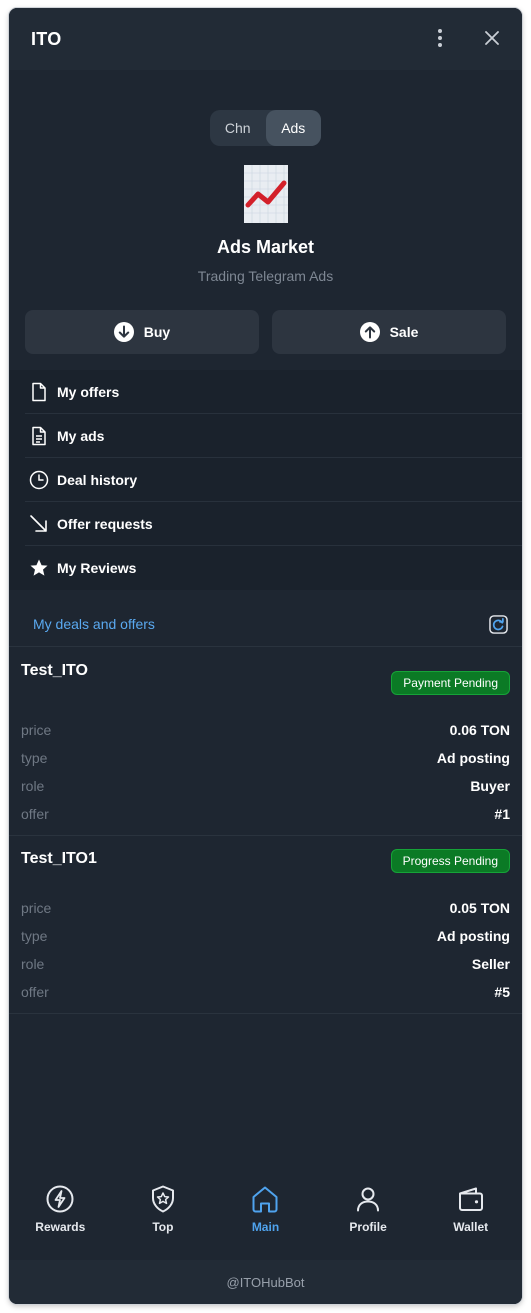  I want to click on title-bar: ITO, so click(265, 39).